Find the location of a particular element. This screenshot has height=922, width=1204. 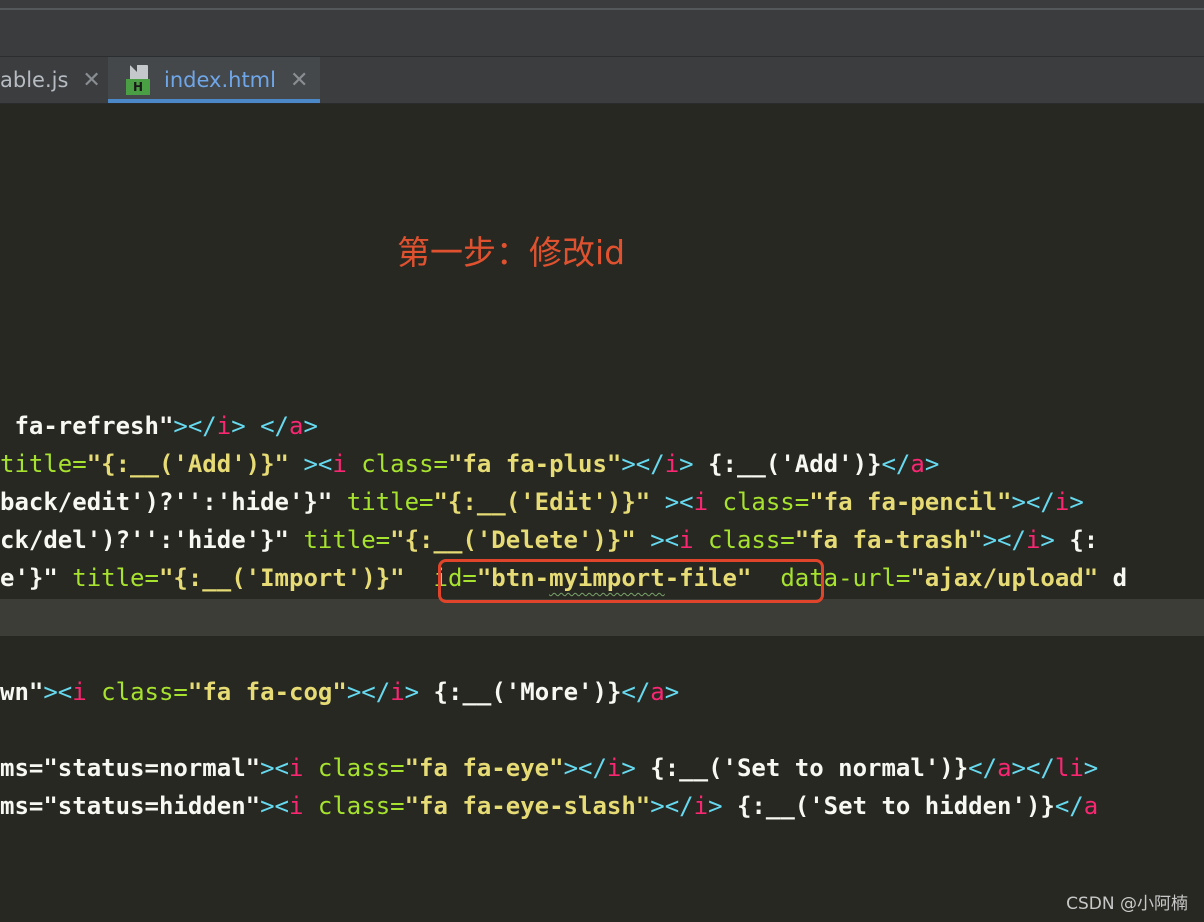

tab-label: able.js is located at coordinates (34, 80).